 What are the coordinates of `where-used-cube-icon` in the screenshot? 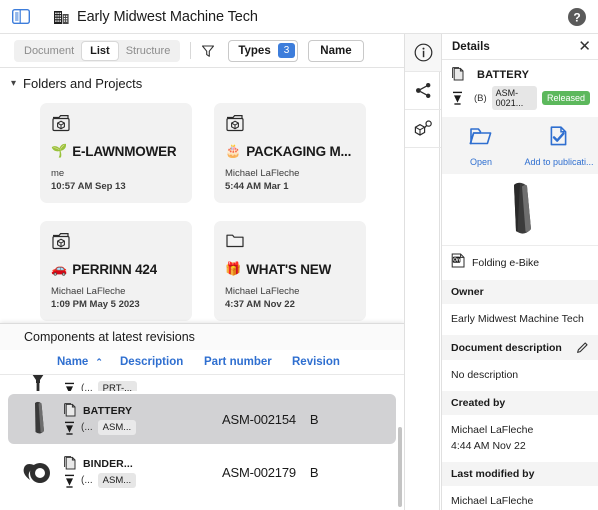 It's located at (423, 129).